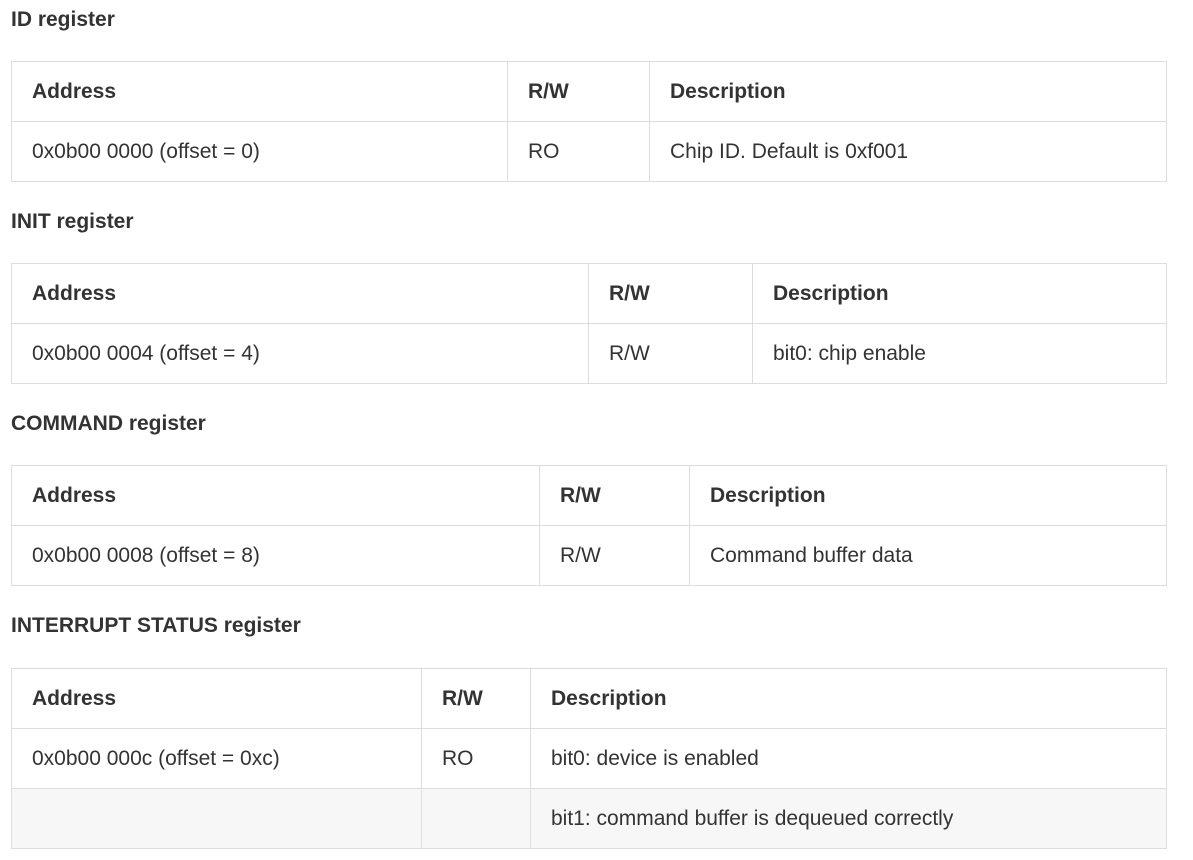  I want to click on description-cell: bit0: device is enabled, so click(848, 758).